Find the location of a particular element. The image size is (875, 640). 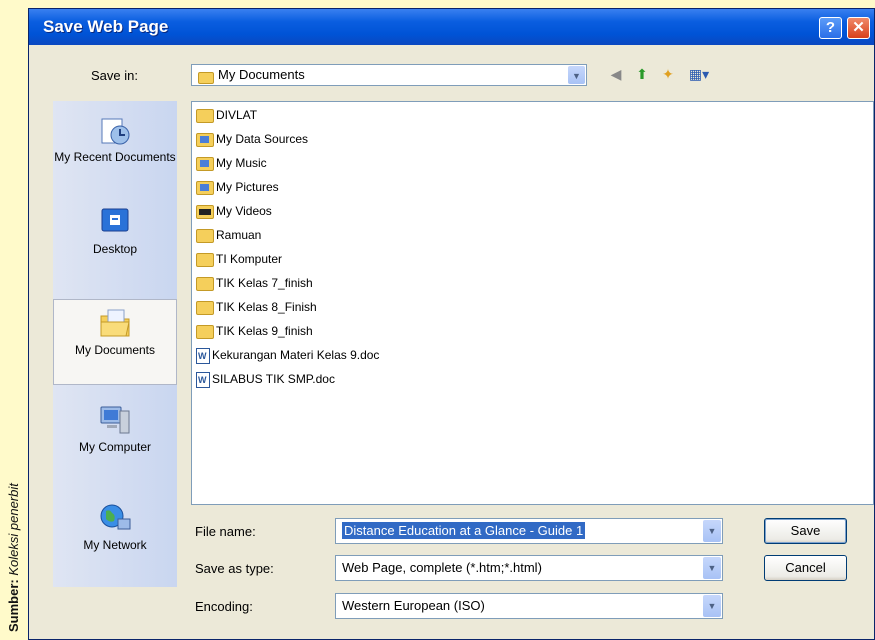

file-item: TIK Kelas 9_finish is located at coordinates (254, 331).